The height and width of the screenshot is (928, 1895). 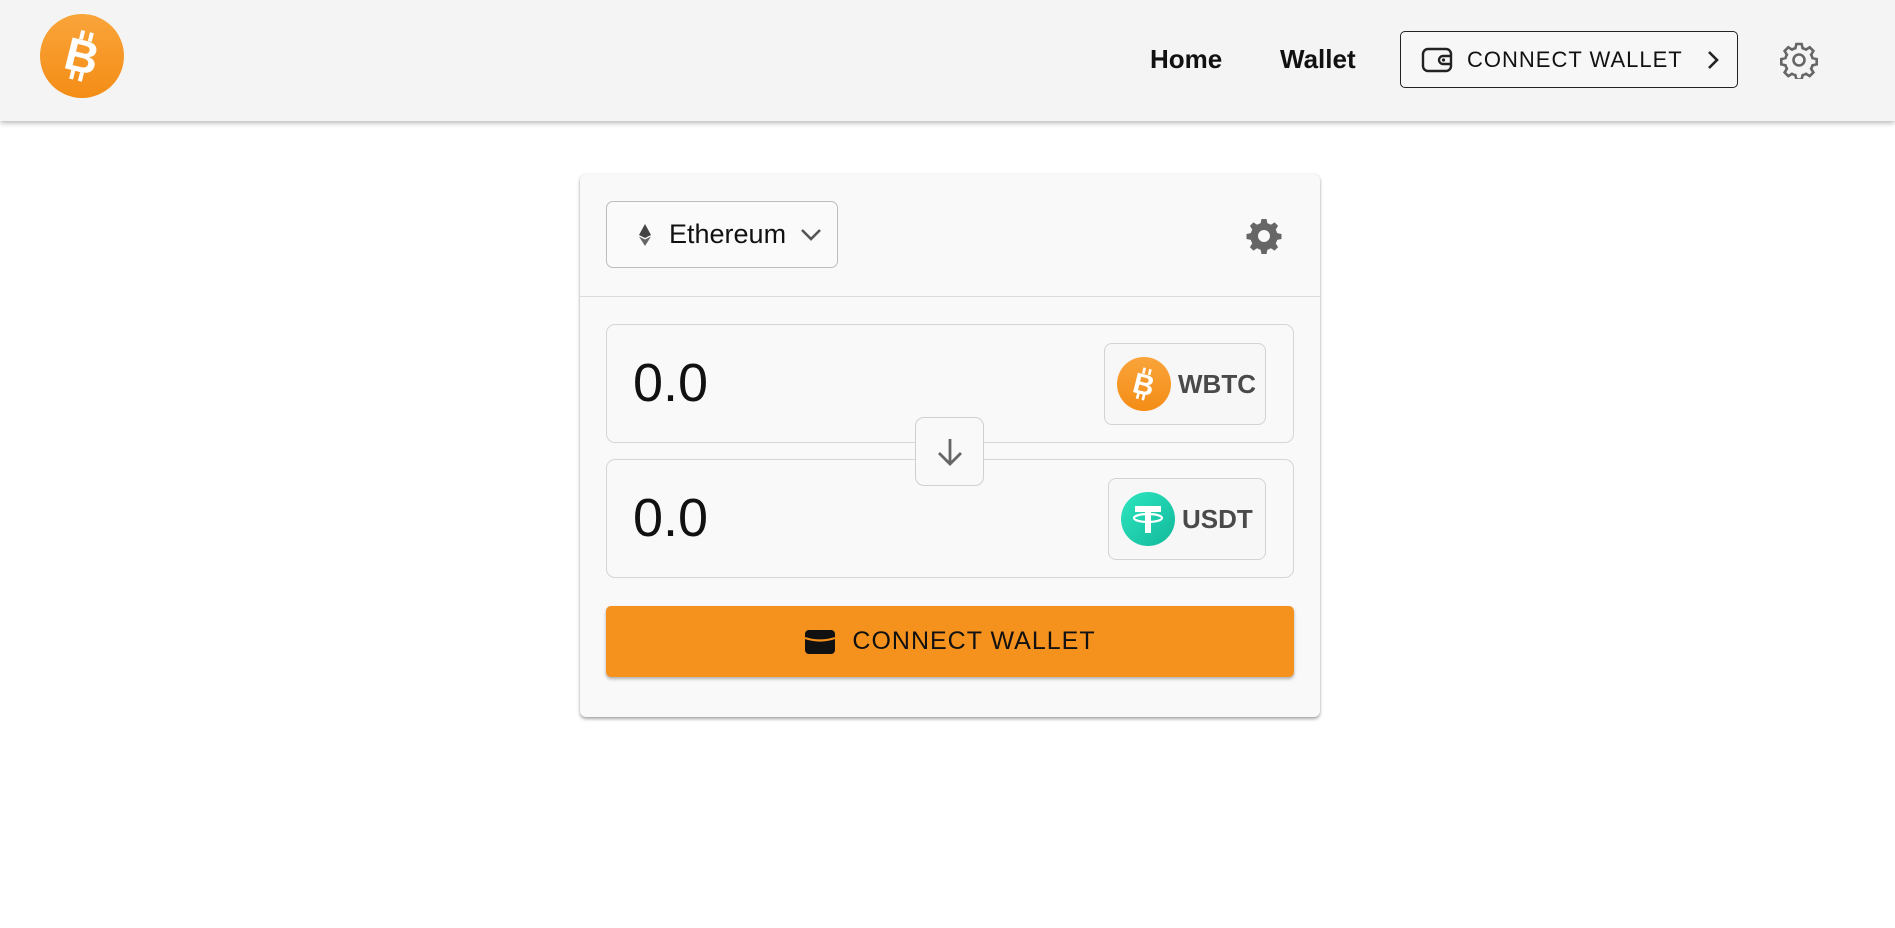 I want to click on connect-wallet-button: CONNECT WALLET, so click(x=950, y=641).